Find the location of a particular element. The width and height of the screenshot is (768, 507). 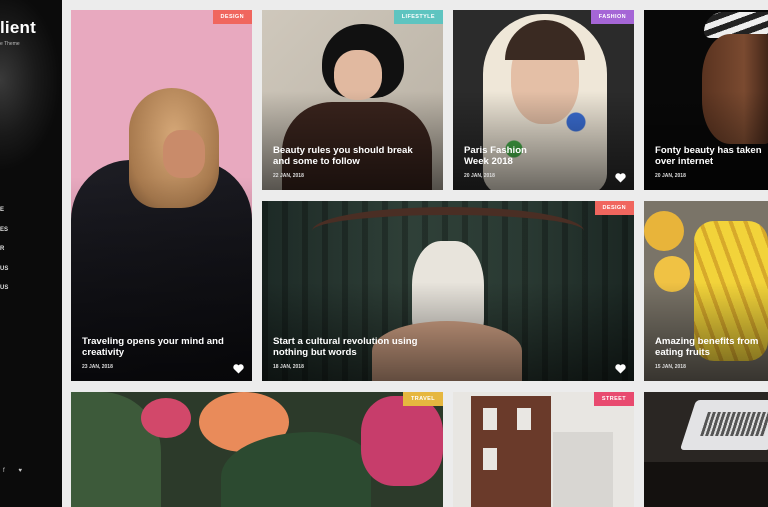

sidebar-background-photo is located at coordinates (31, 253).